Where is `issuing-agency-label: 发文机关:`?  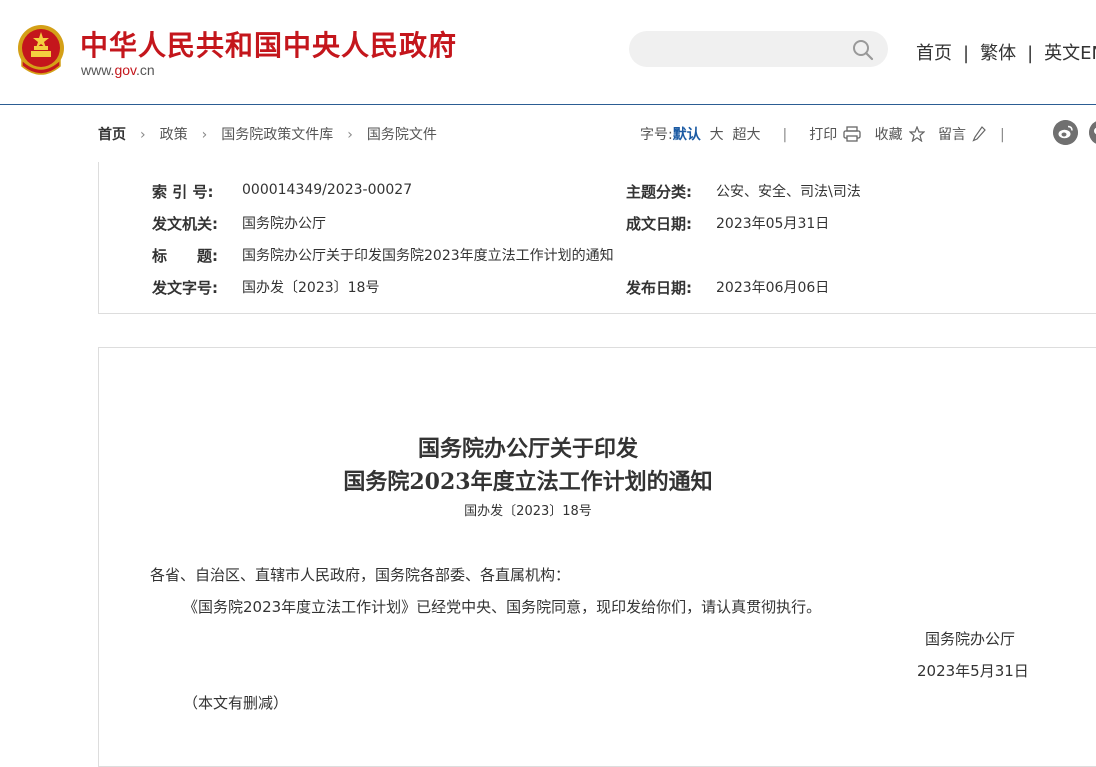
issuing-agency-label: 发文机关: is located at coordinates (185, 224).